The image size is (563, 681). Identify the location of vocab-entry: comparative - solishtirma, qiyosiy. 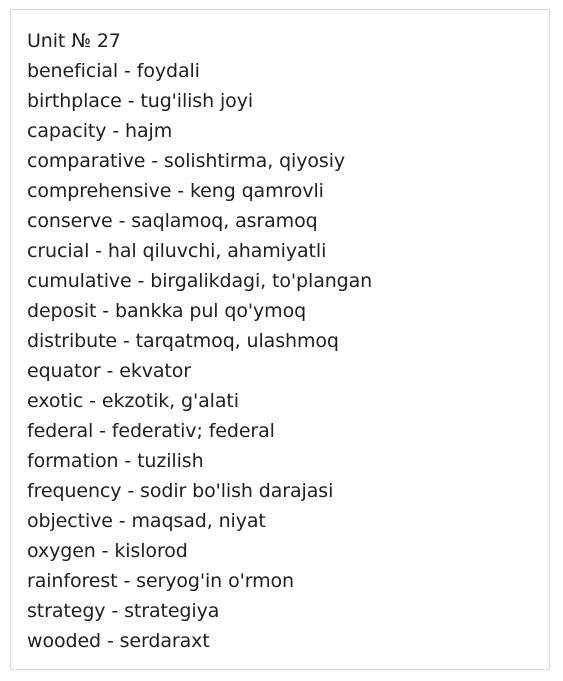
(186, 161).